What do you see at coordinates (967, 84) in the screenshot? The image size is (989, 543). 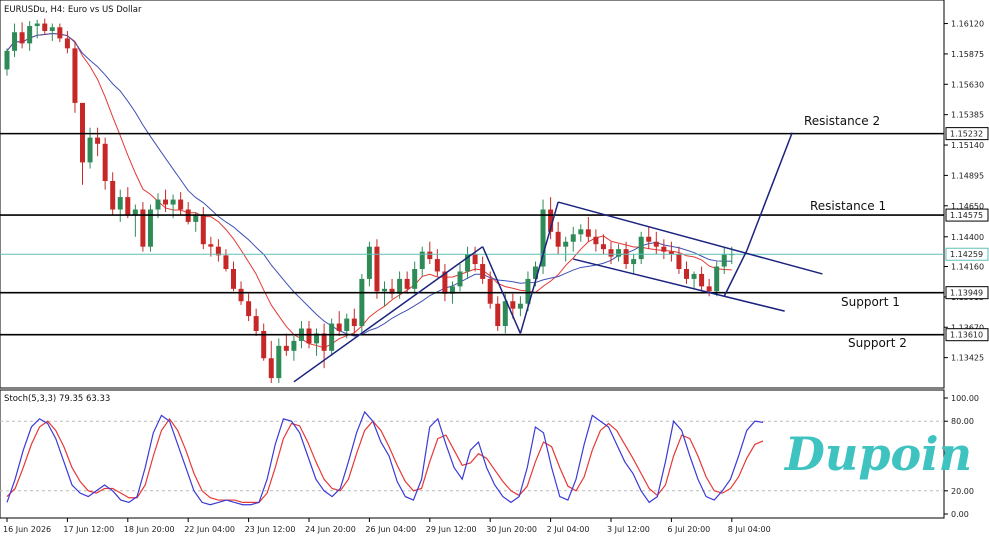 I see `price-tick-label: 1.15630` at bounding box center [967, 84].